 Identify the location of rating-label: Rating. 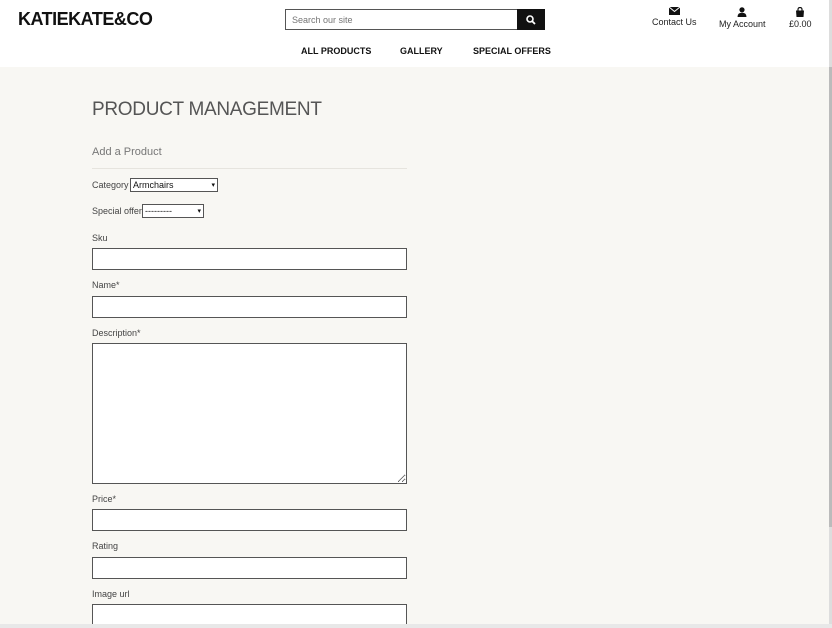
(105, 546).